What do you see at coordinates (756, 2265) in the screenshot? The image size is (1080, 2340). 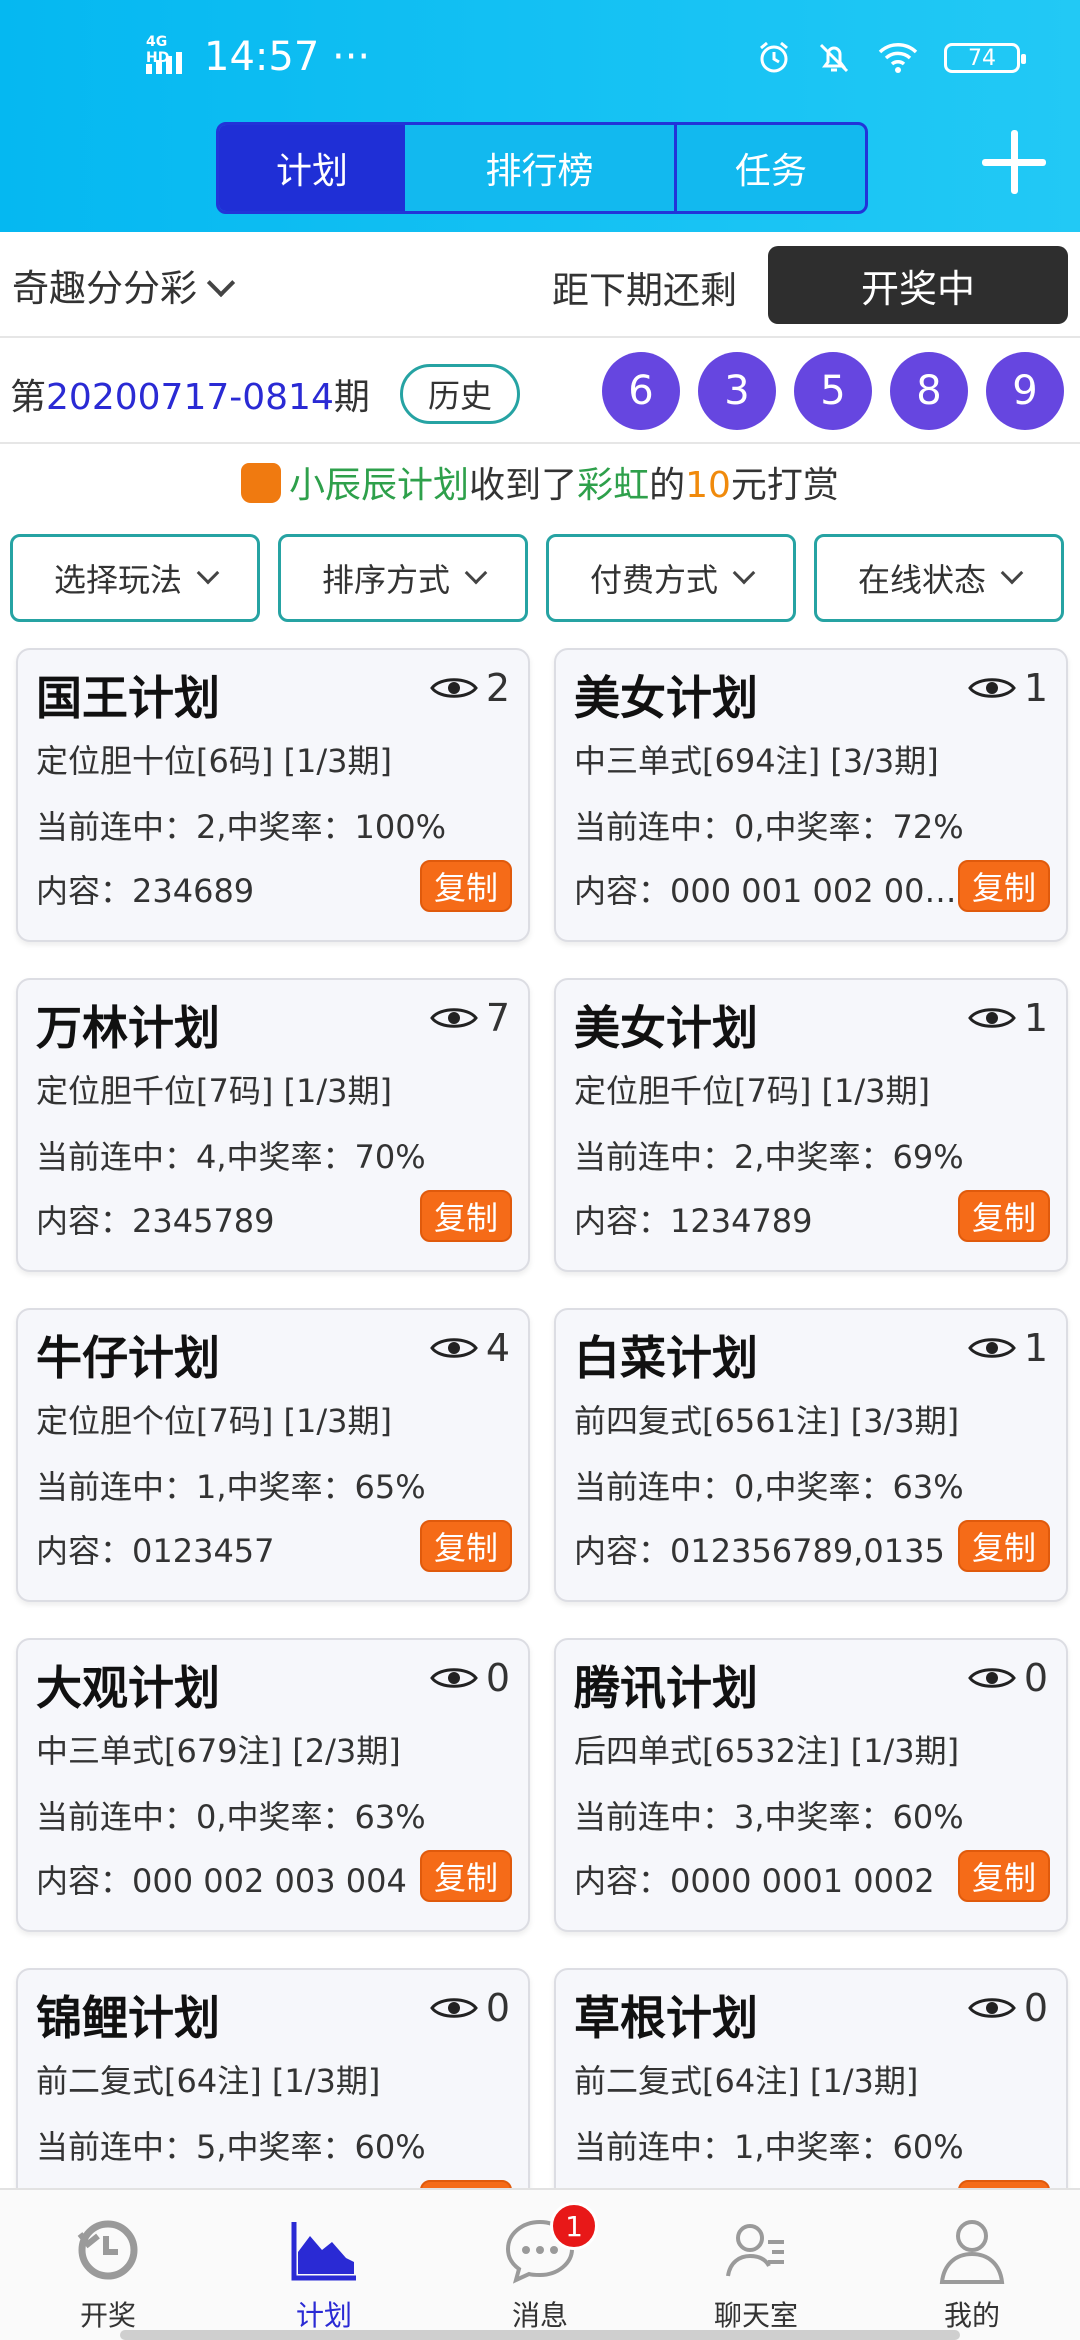 I see `nav-item-chatroom: 聊天室` at bounding box center [756, 2265].